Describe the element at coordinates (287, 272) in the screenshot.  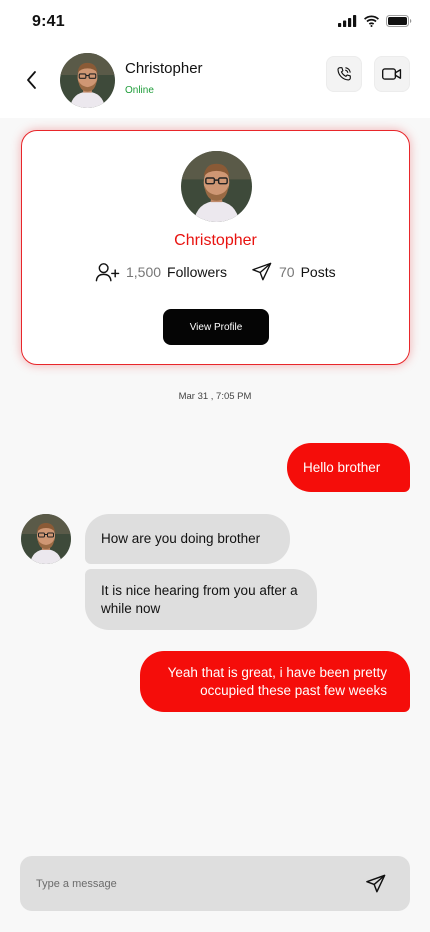
I see `posts-count: 70` at that location.